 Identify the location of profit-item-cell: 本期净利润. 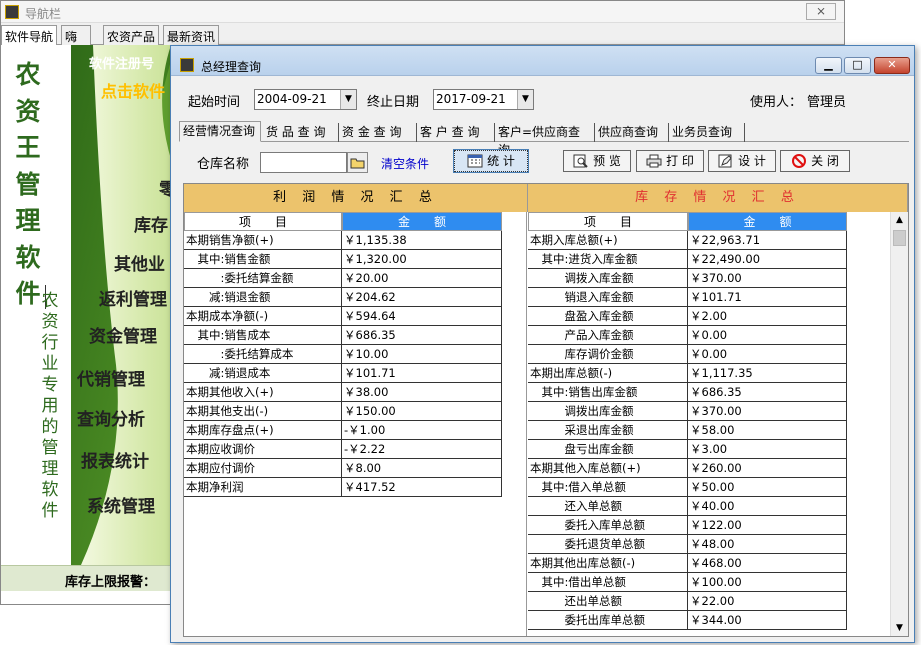
(263, 487).